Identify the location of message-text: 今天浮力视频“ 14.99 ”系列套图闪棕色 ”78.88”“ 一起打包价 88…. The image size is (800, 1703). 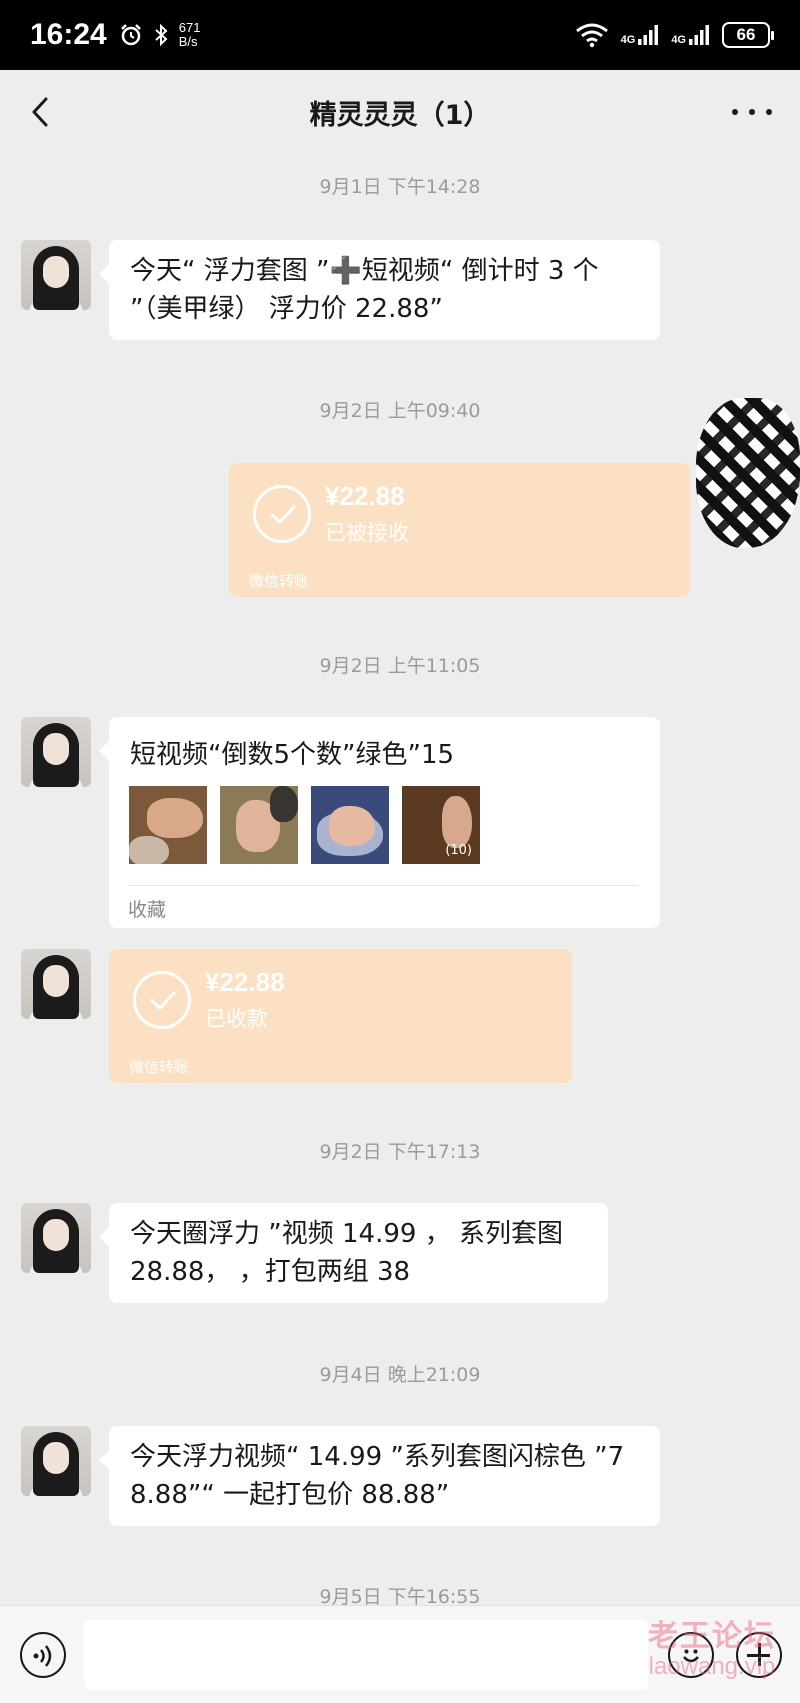
(377, 1476).